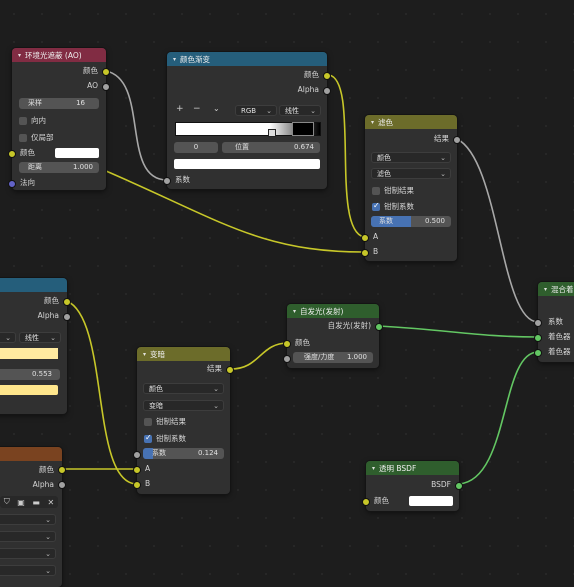 The height and width of the screenshot is (587, 574). I want to click on ao-in-normal-socket, so click(12, 184).